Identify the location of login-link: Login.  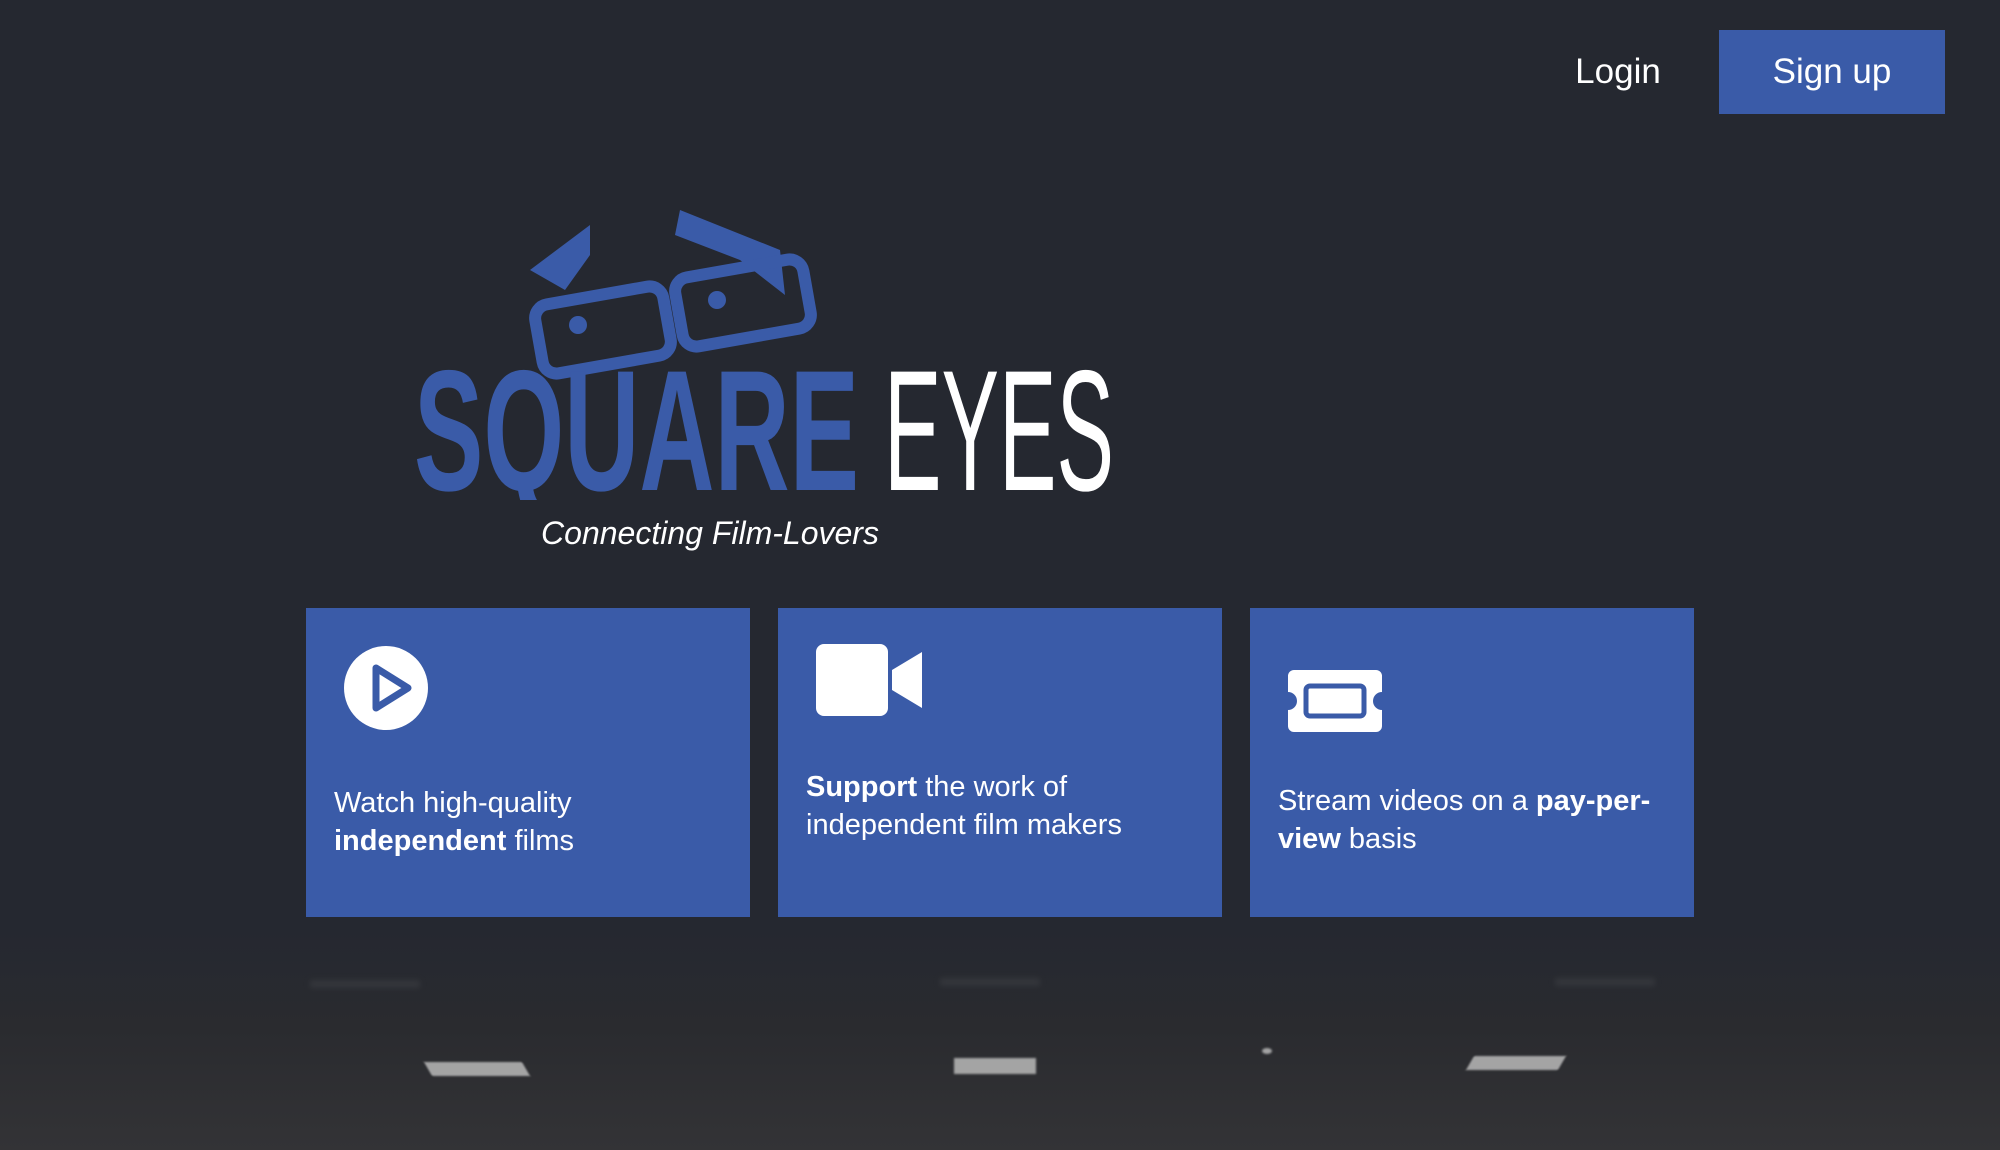
(1618, 72).